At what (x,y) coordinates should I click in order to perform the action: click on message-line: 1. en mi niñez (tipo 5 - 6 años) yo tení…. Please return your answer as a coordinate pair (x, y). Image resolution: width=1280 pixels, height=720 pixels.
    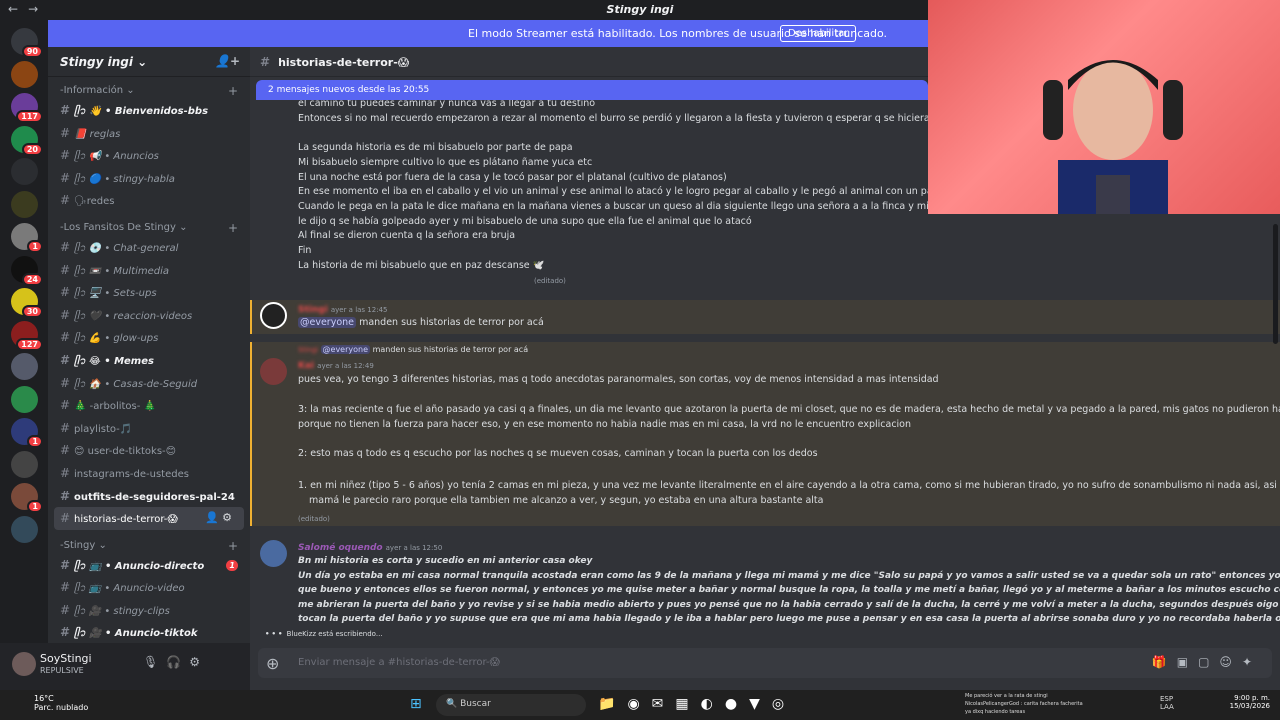
    Looking at the image, I should click on (789, 485).